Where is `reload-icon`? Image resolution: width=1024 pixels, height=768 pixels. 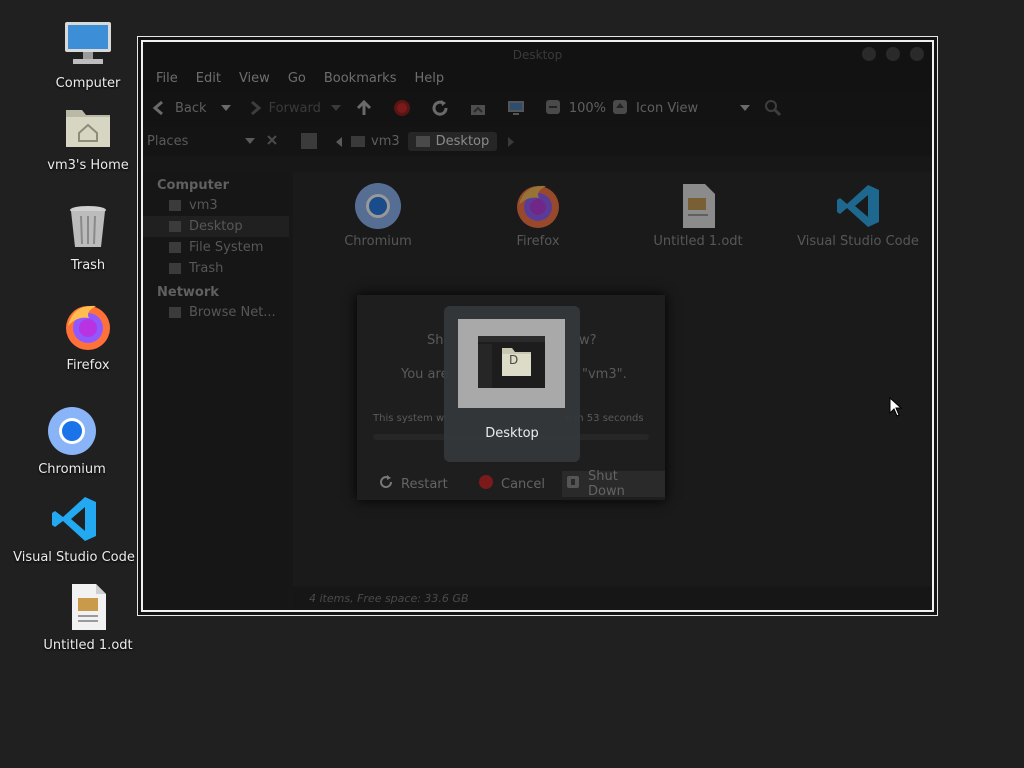 reload-icon is located at coordinates (440, 108).